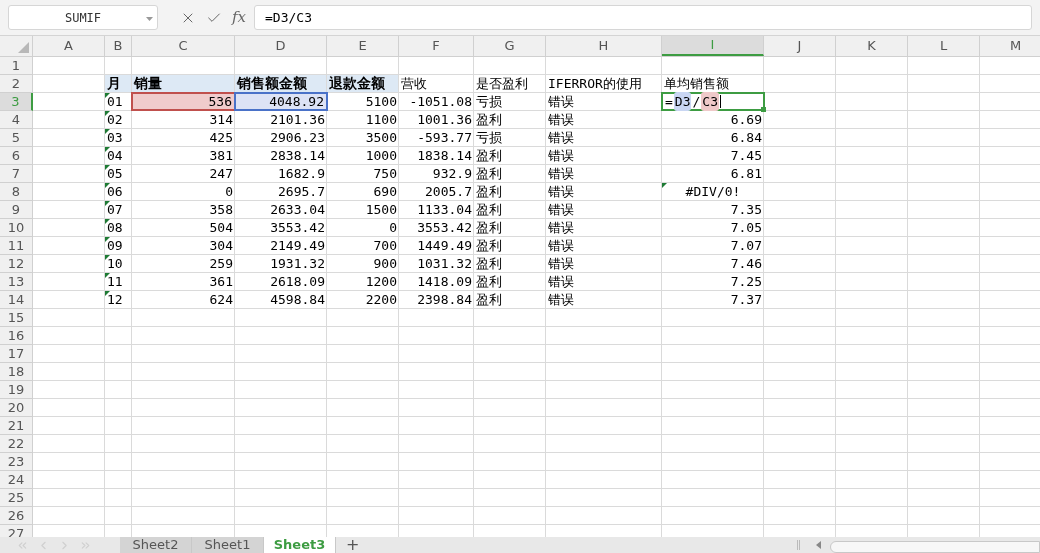 Image resolution: width=1040 pixels, height=553 pixels. What do you see at coordinates (239, 17) in the screenshot?
I see `function-button: fx` at bounding box center [239, 17].